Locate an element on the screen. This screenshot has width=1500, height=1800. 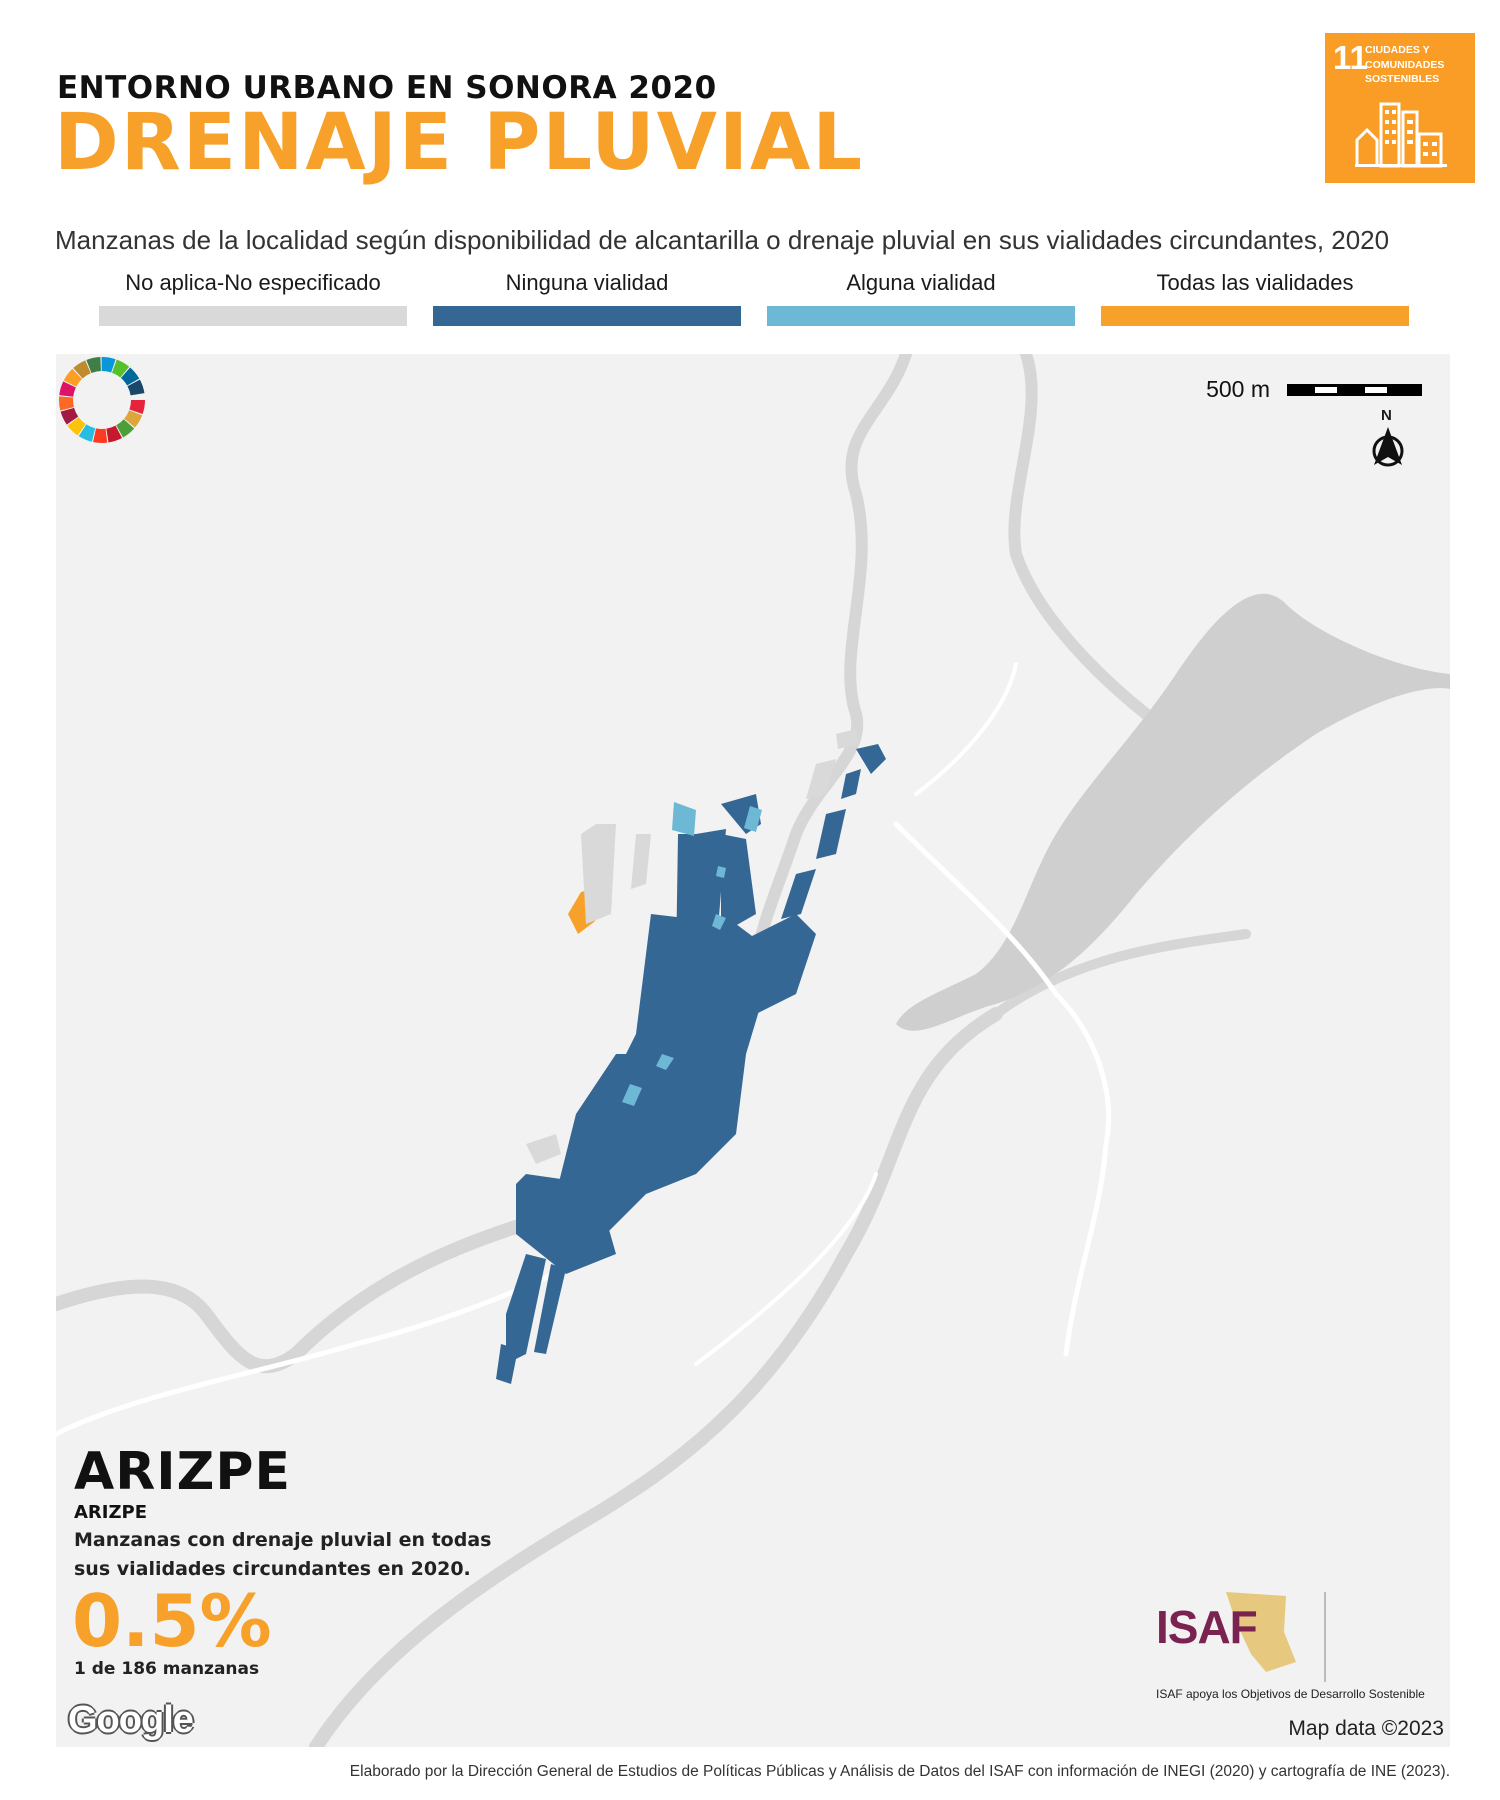
google-logo: Google is located at coordinates (131, 1720).